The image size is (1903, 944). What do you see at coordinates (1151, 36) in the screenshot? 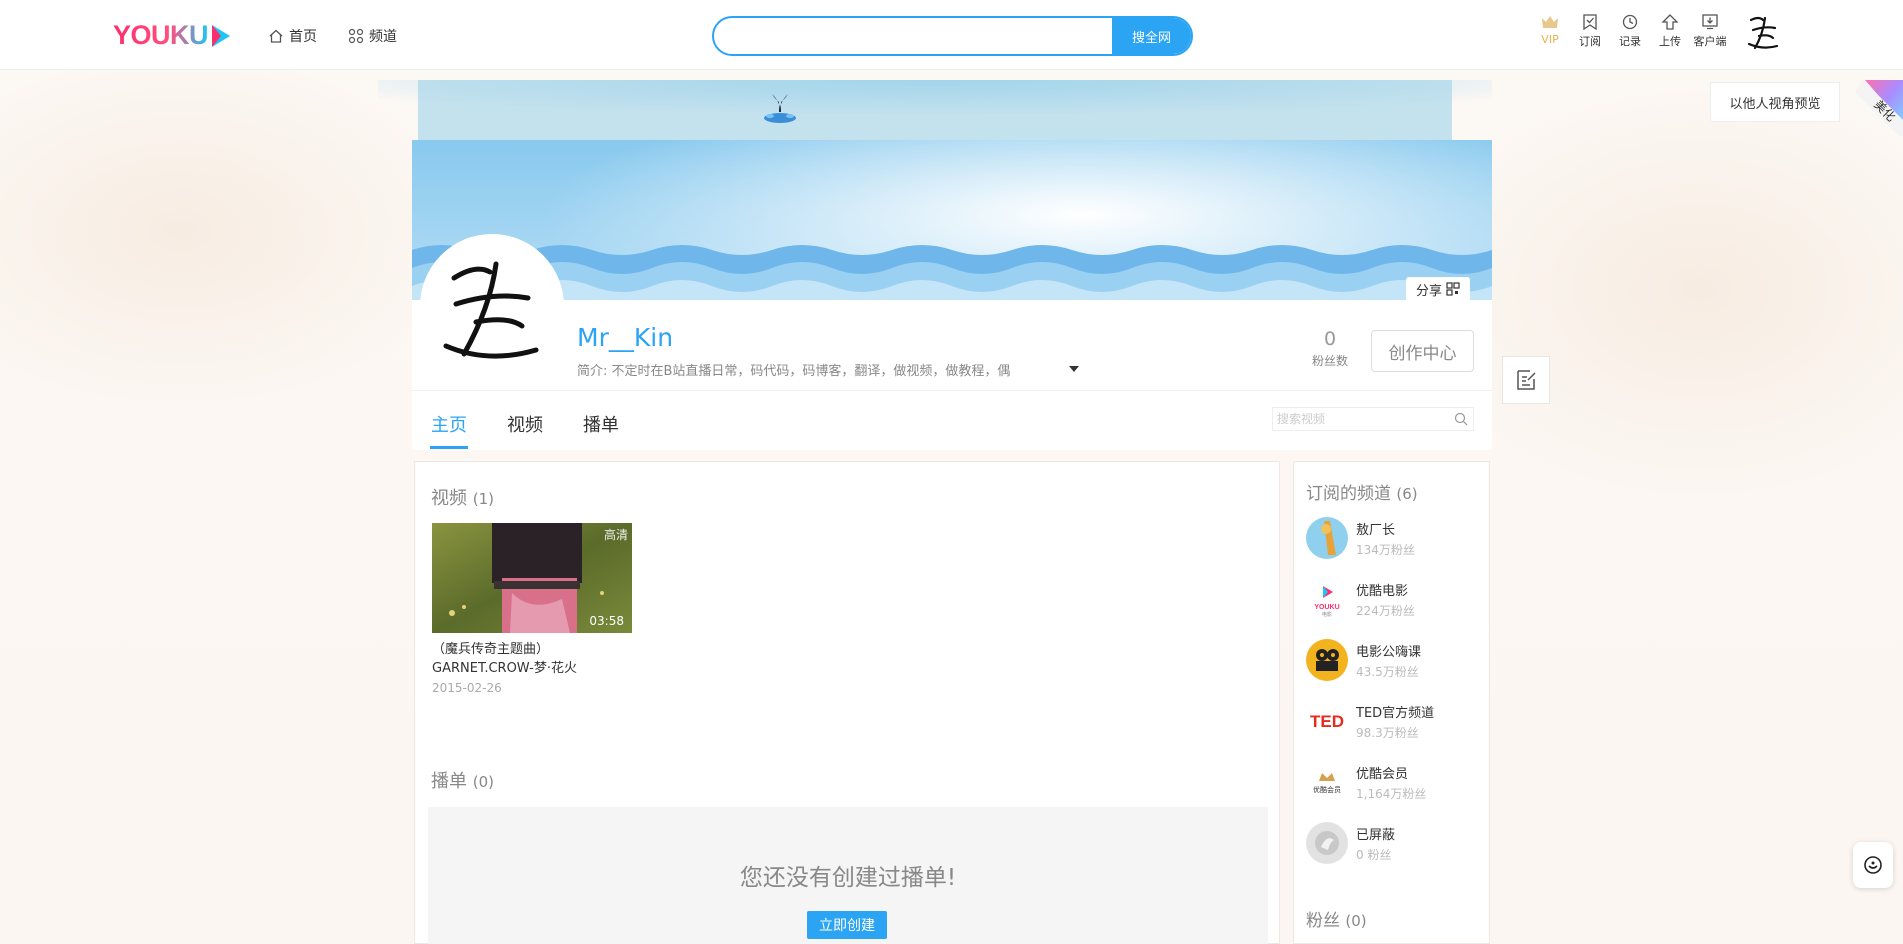
I see `search-all-button: 搜全网` at bounding box center [1151, 36].